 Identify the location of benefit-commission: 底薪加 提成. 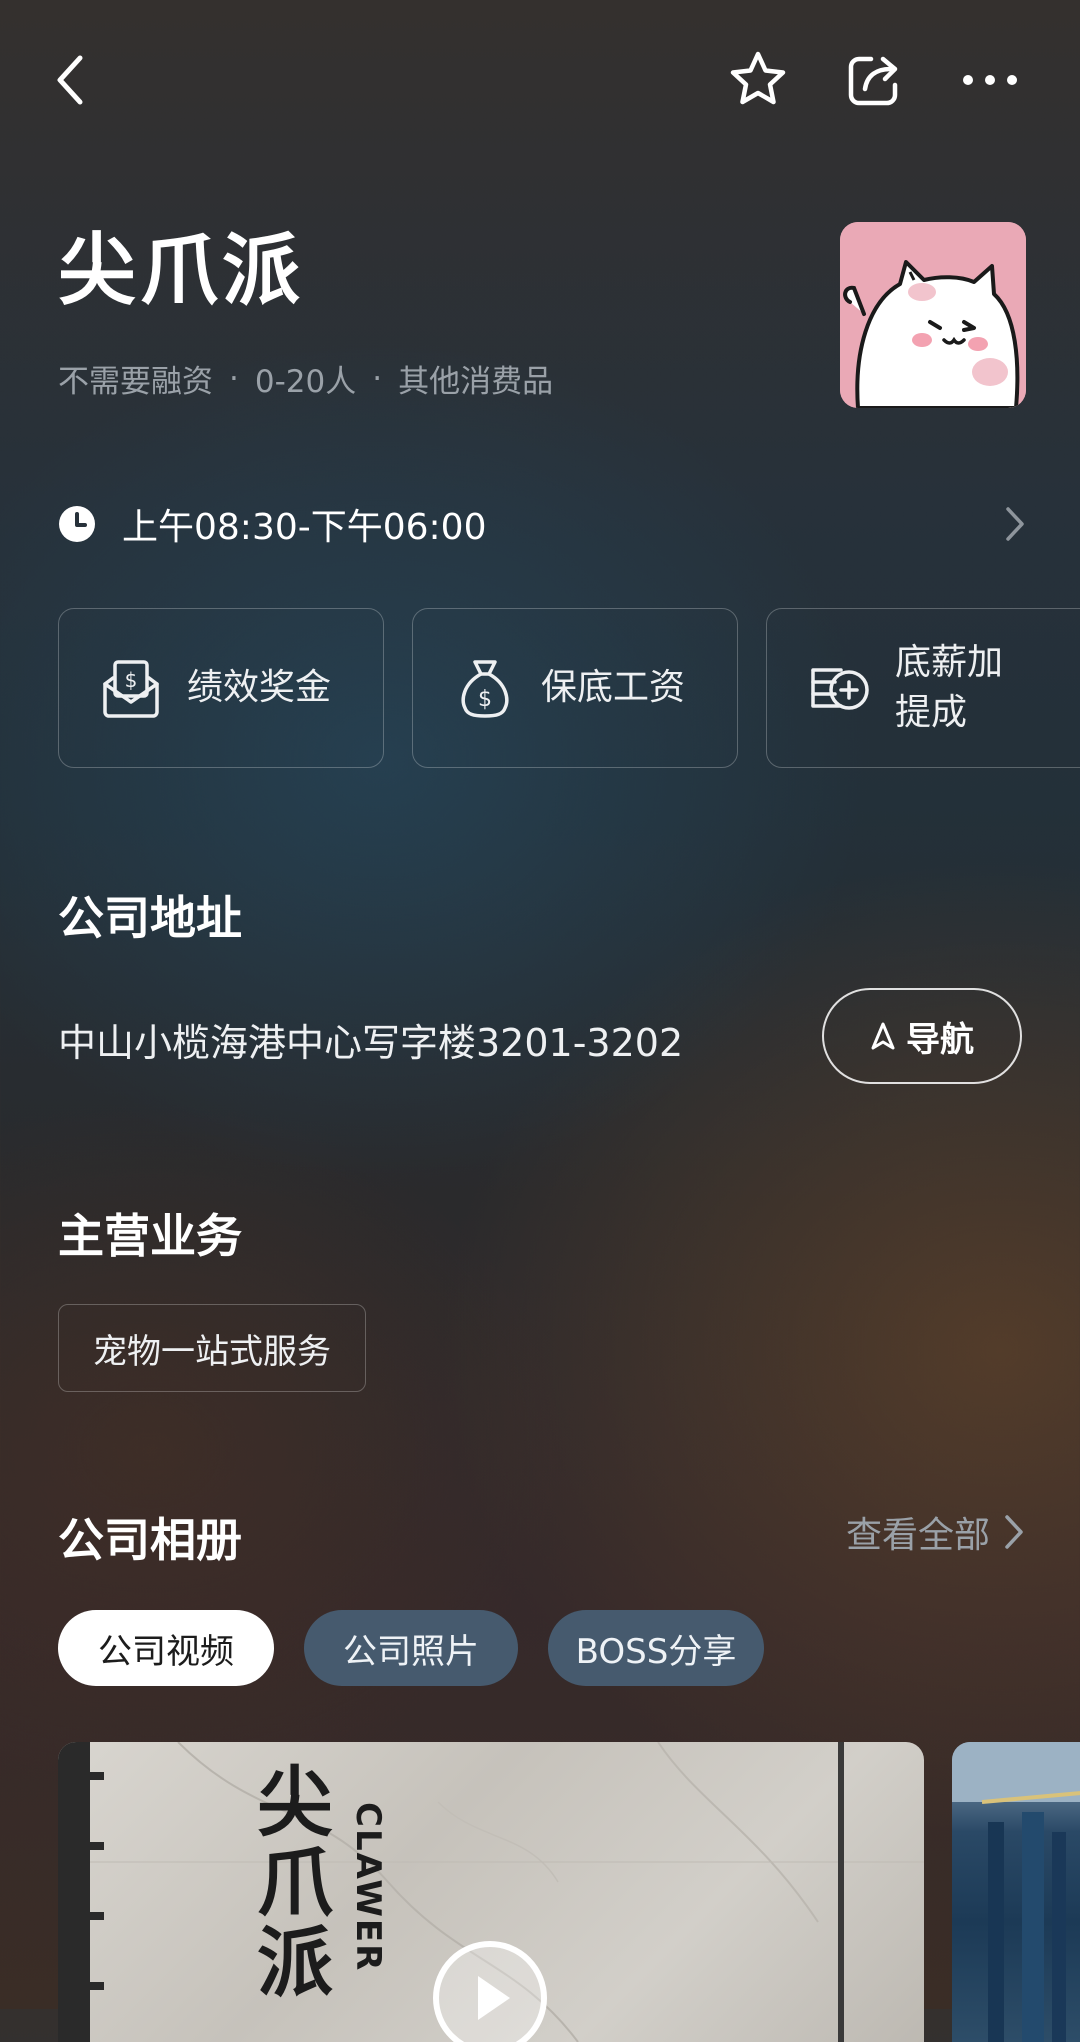
(923, 688).